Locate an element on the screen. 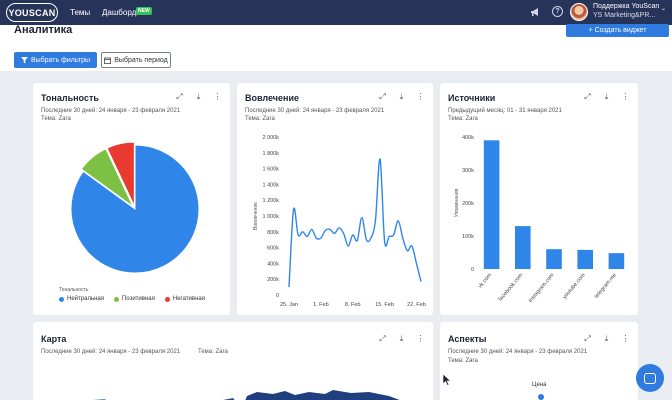  bar-instagram-com is located at coordinates (554, 259).